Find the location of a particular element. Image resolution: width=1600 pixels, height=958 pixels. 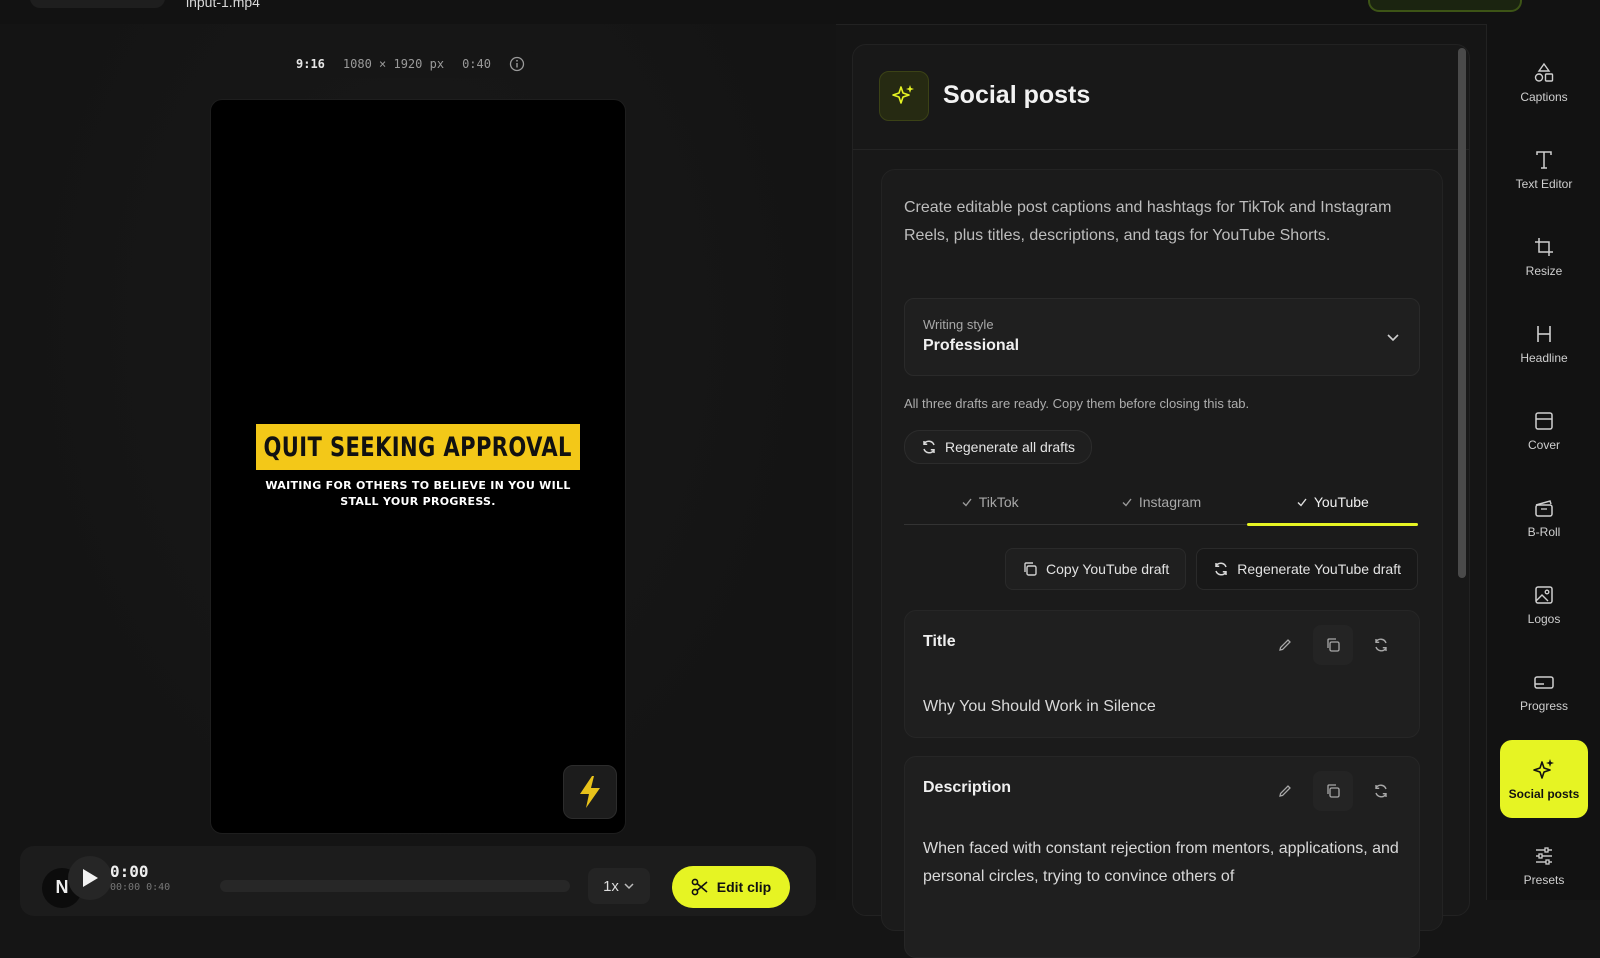

rail-item-progress: Progress is located at coordinates (1544, 692).